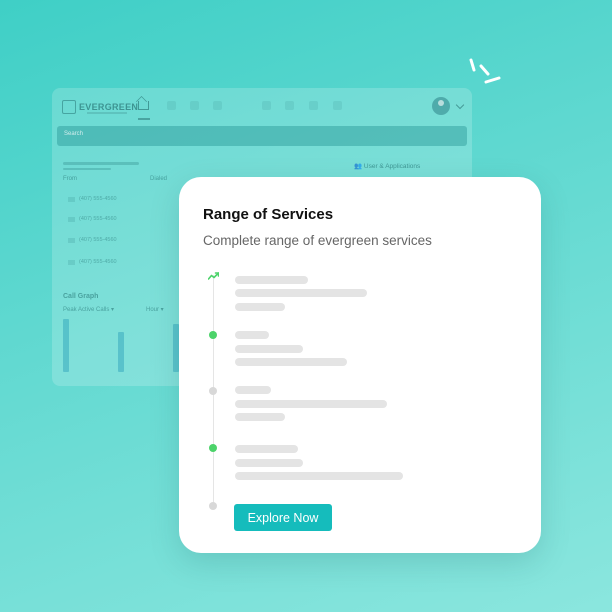 This screenshot has width=612, height=612. What do you see at coordinates (69, 107) in the screenshot?
I see `logo-mark-icon` at bounding box center [69, 107].